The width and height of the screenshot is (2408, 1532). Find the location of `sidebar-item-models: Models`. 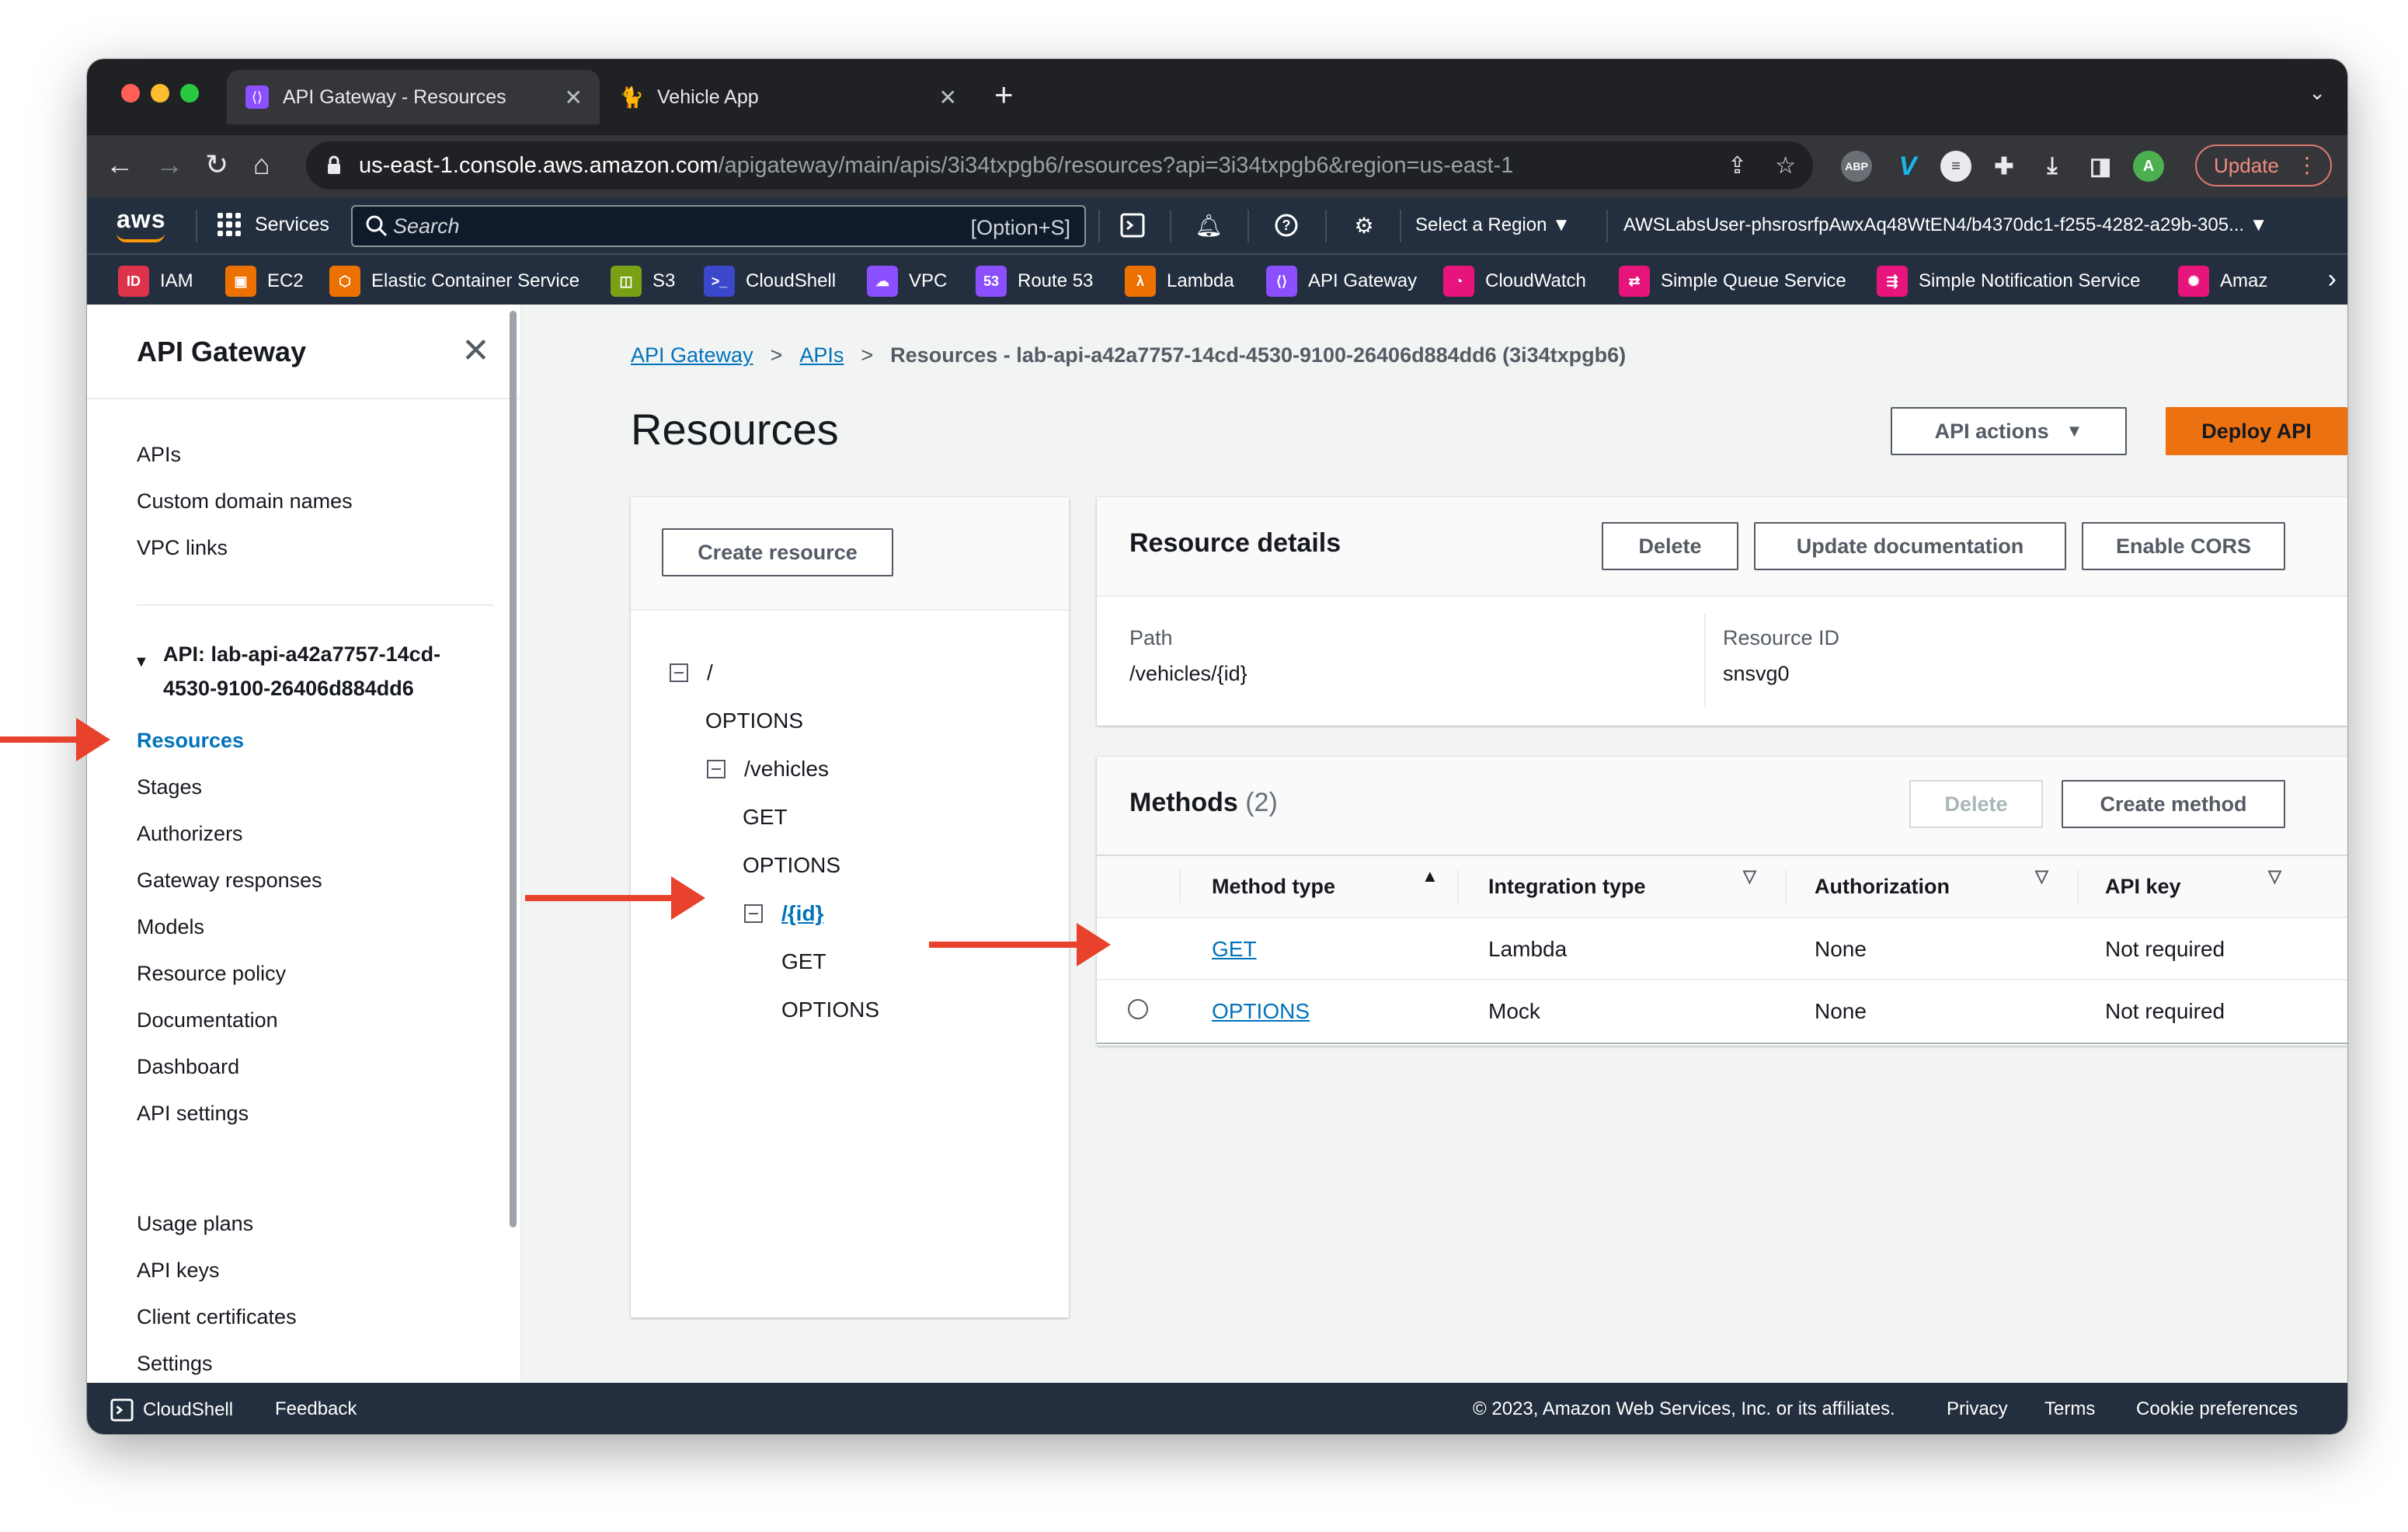

sidebar-item-models: Models is located at coordinates (170, 927).